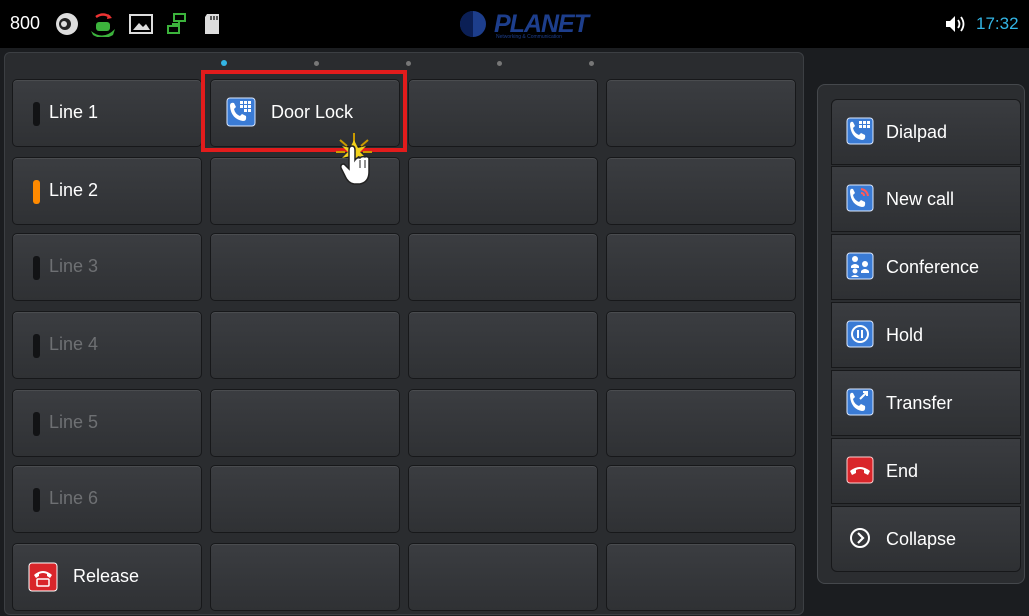 The height and width of the screenshot is (616, 1029). I want to click on line-1-button: Line 1, so click(107, 113).